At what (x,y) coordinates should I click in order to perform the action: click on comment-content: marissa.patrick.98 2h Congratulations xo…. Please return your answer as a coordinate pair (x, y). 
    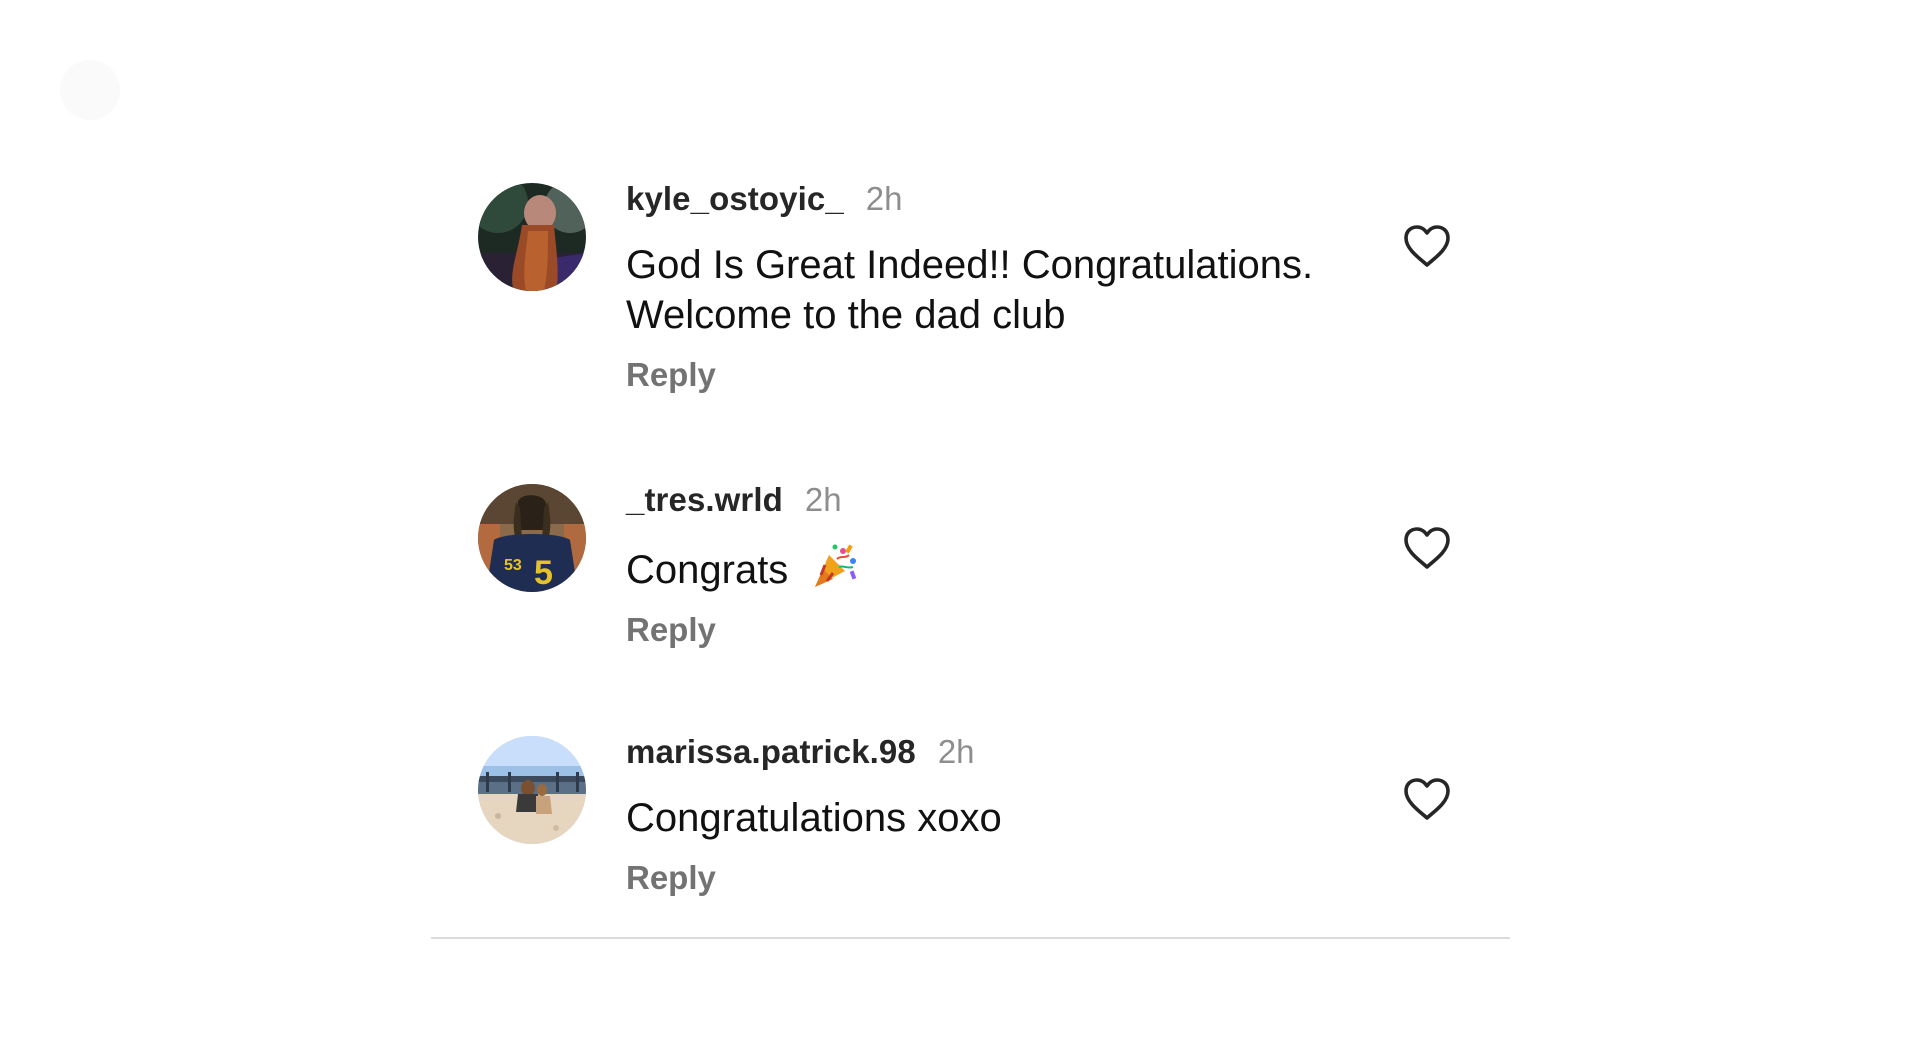
    Looking at the image, I should click on (986, 815).